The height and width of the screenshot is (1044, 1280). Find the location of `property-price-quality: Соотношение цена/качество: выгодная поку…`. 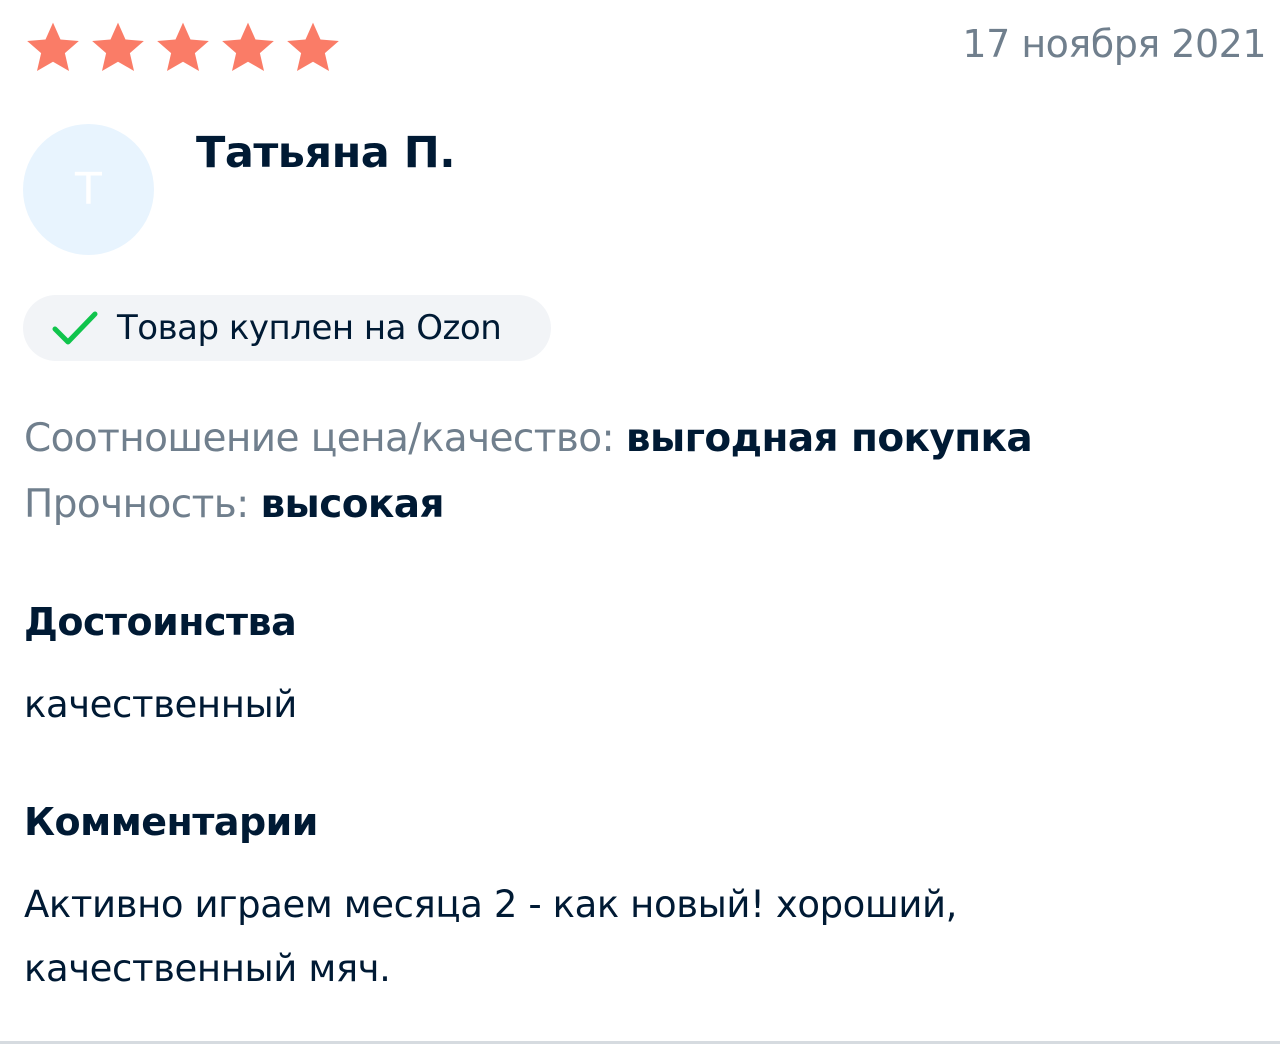

property-price-quality: Соотношение цена/качество: выгодная поку… is located at coordinates (528, 438).